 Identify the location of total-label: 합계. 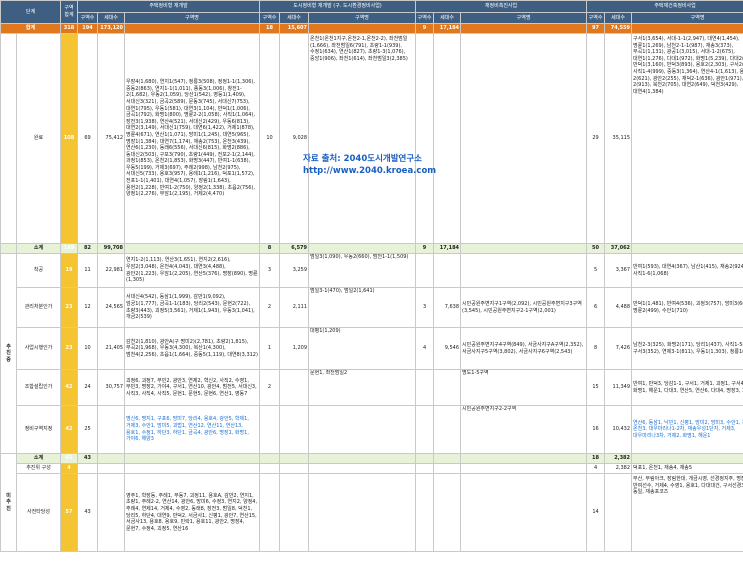
(31, 28).